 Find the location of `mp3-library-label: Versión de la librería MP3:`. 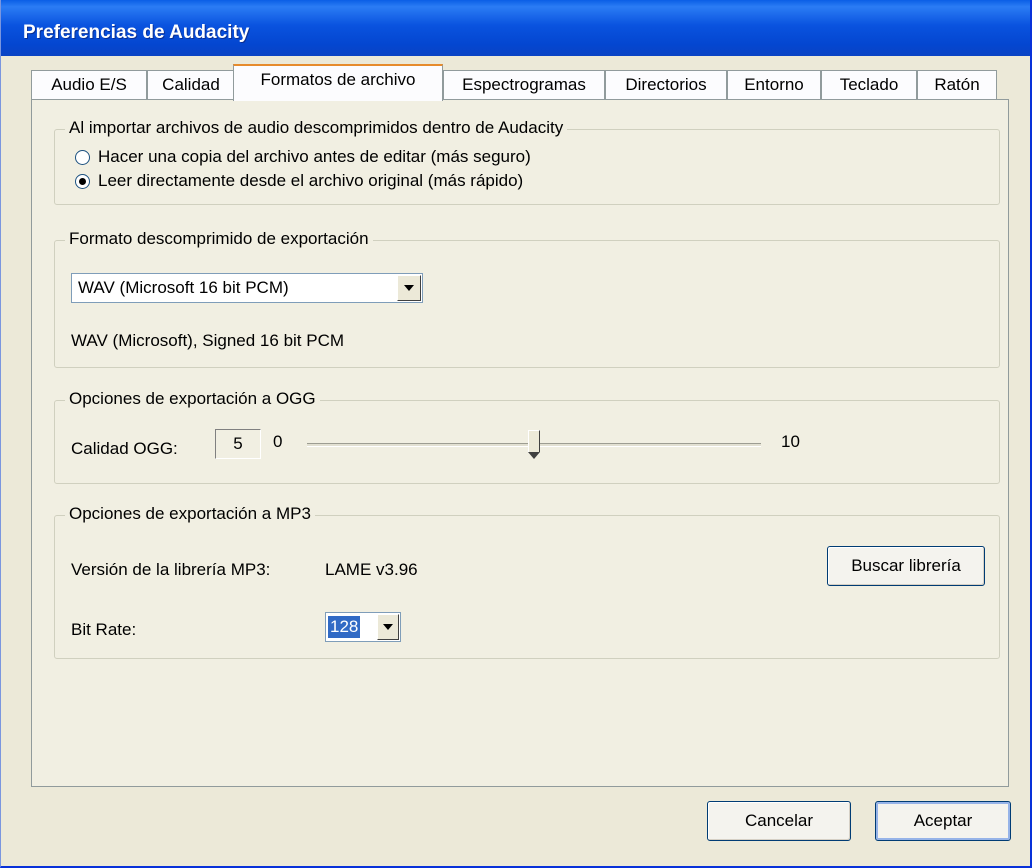

mp3-library-label: Versión de la librería MP3: is located at coordinates (171, 569).